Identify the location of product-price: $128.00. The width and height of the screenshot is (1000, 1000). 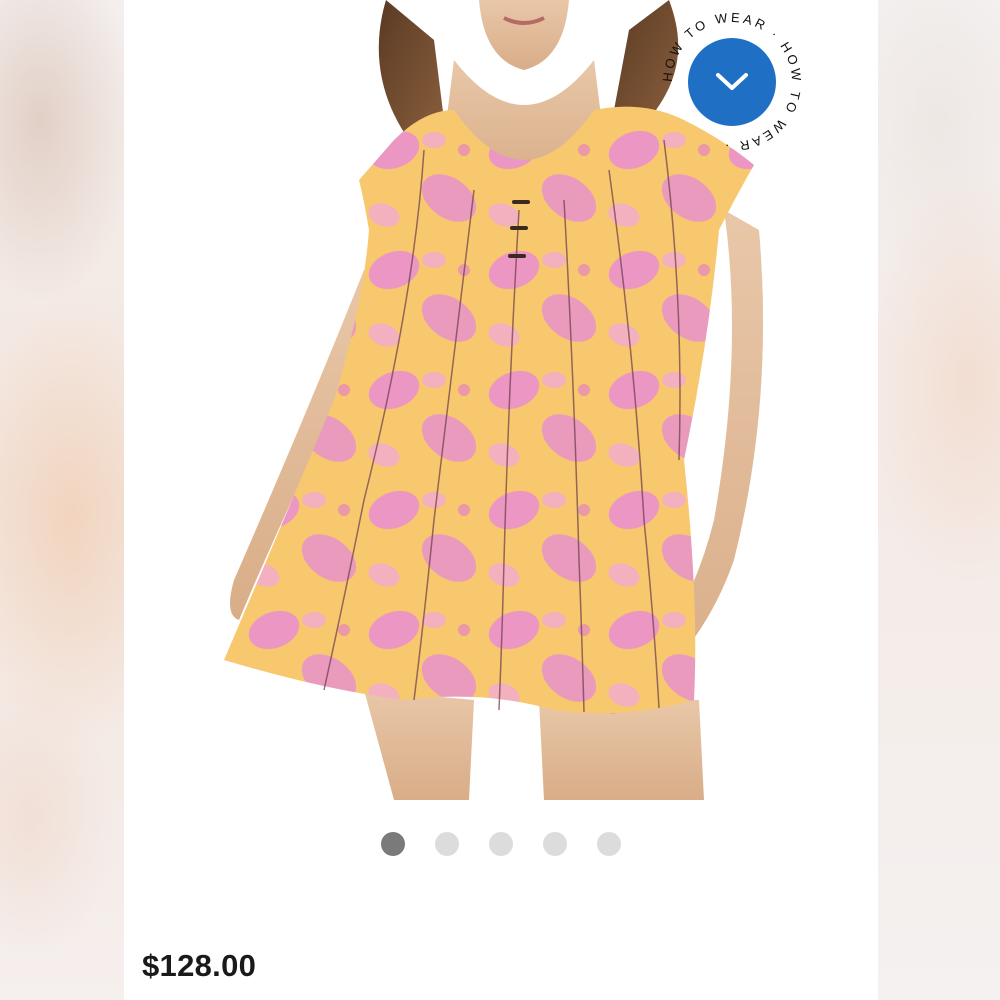
(199, 965).